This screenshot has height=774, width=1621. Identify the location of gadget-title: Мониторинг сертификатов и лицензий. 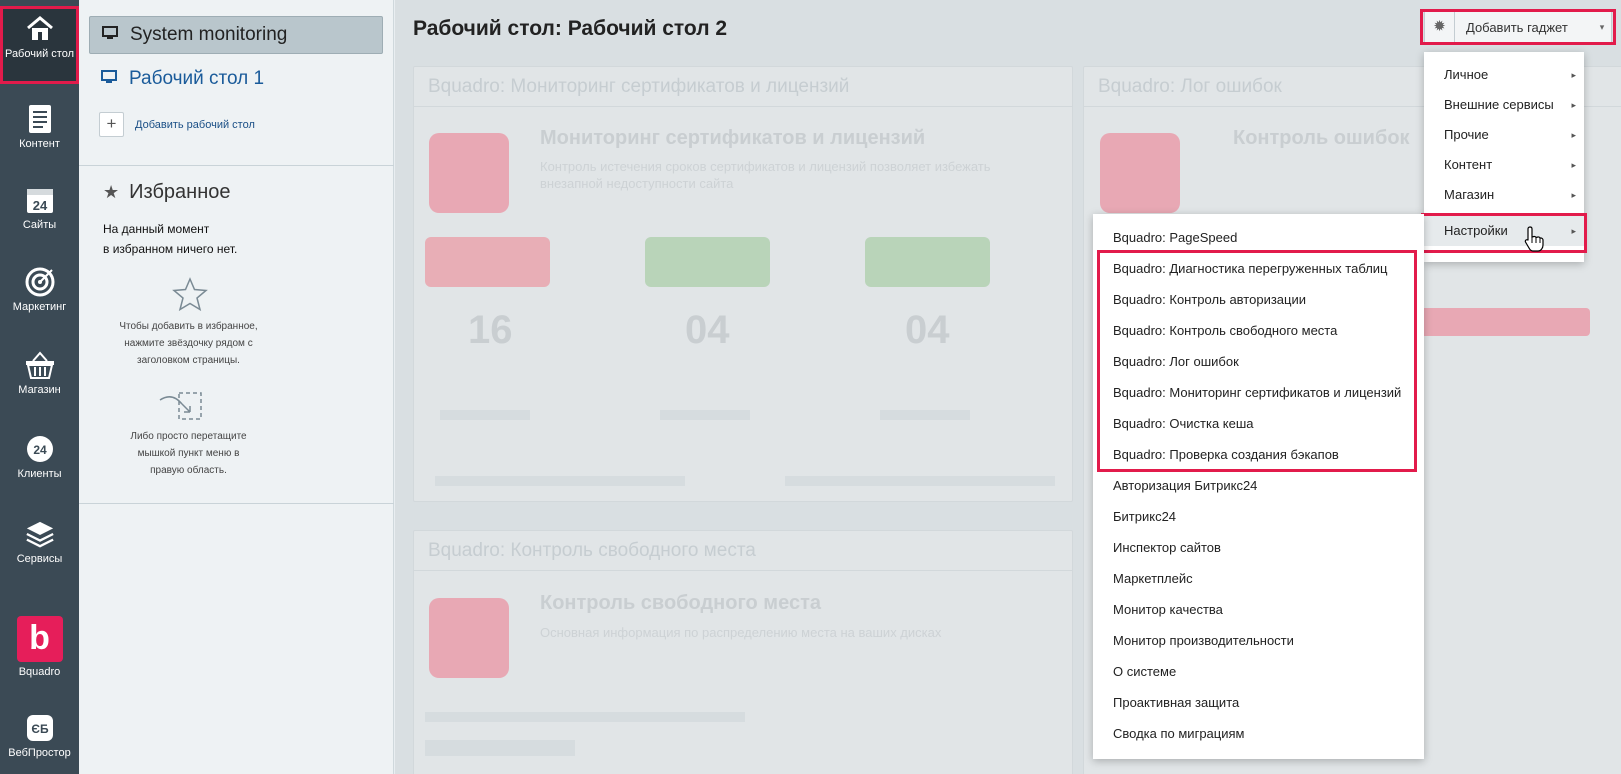
(733, 138).